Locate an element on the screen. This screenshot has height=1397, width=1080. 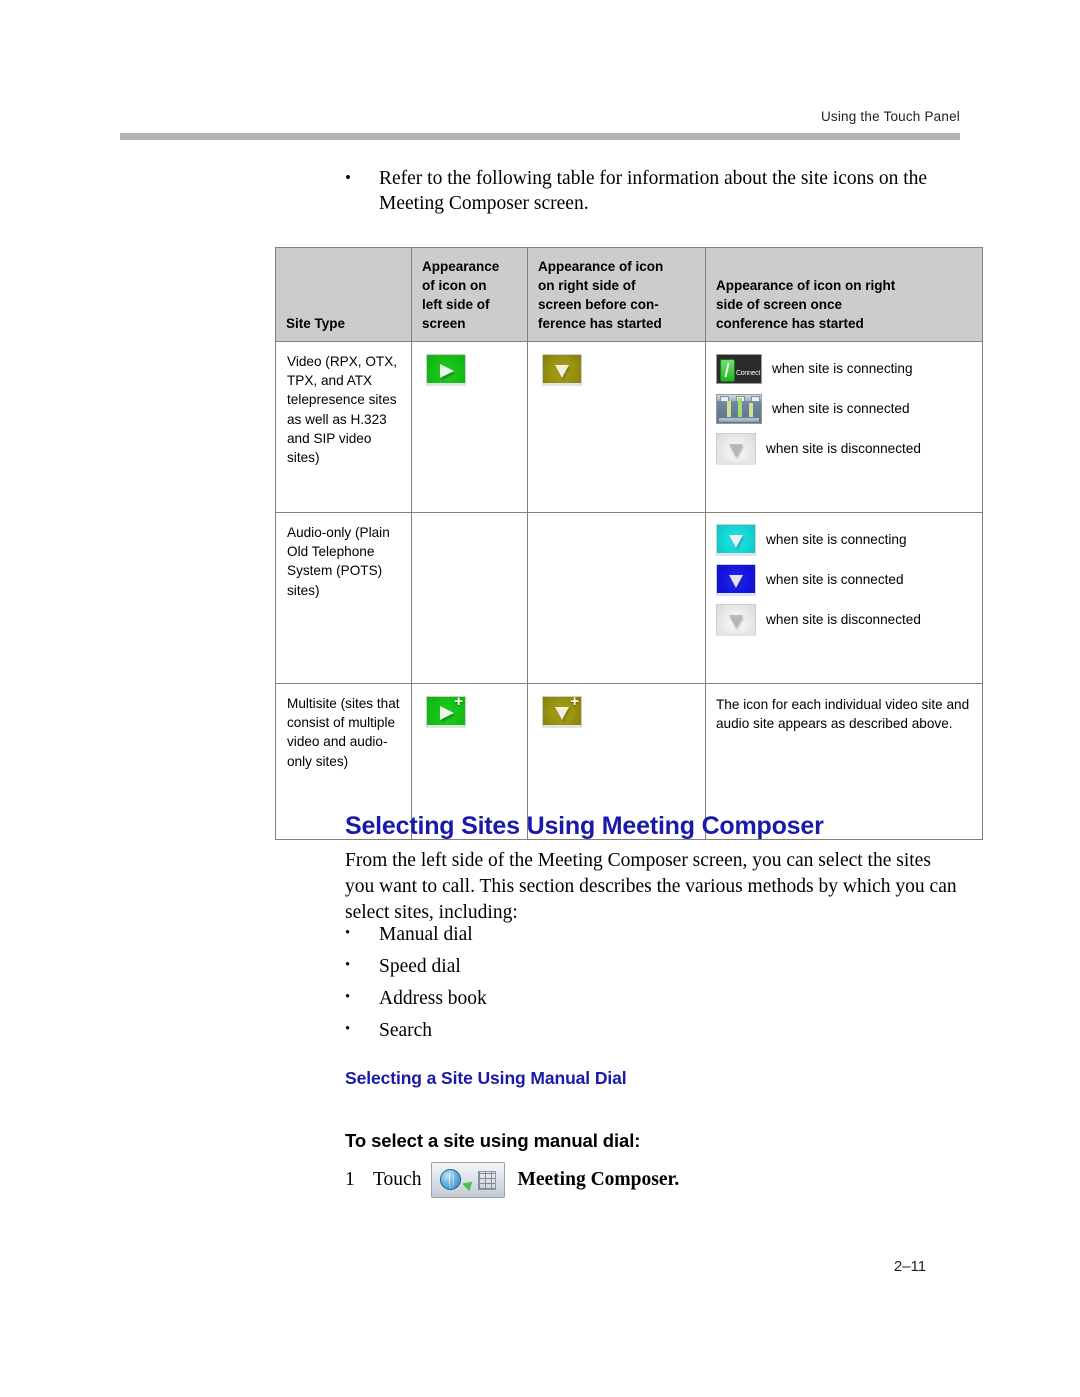
meeting-composer-button-icon is located at coordinates (468, 1180).